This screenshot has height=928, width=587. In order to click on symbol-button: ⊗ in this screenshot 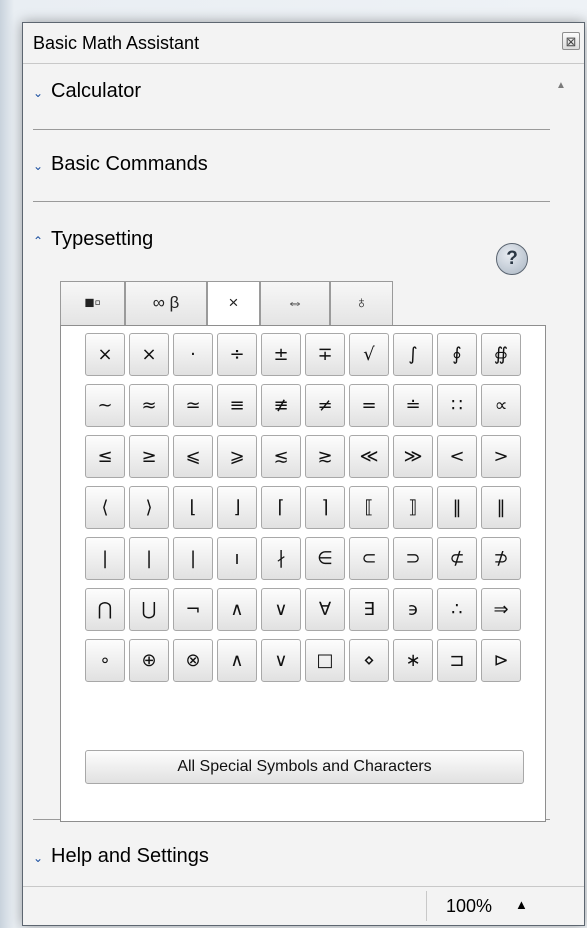, I will do `click(193, 660)`.